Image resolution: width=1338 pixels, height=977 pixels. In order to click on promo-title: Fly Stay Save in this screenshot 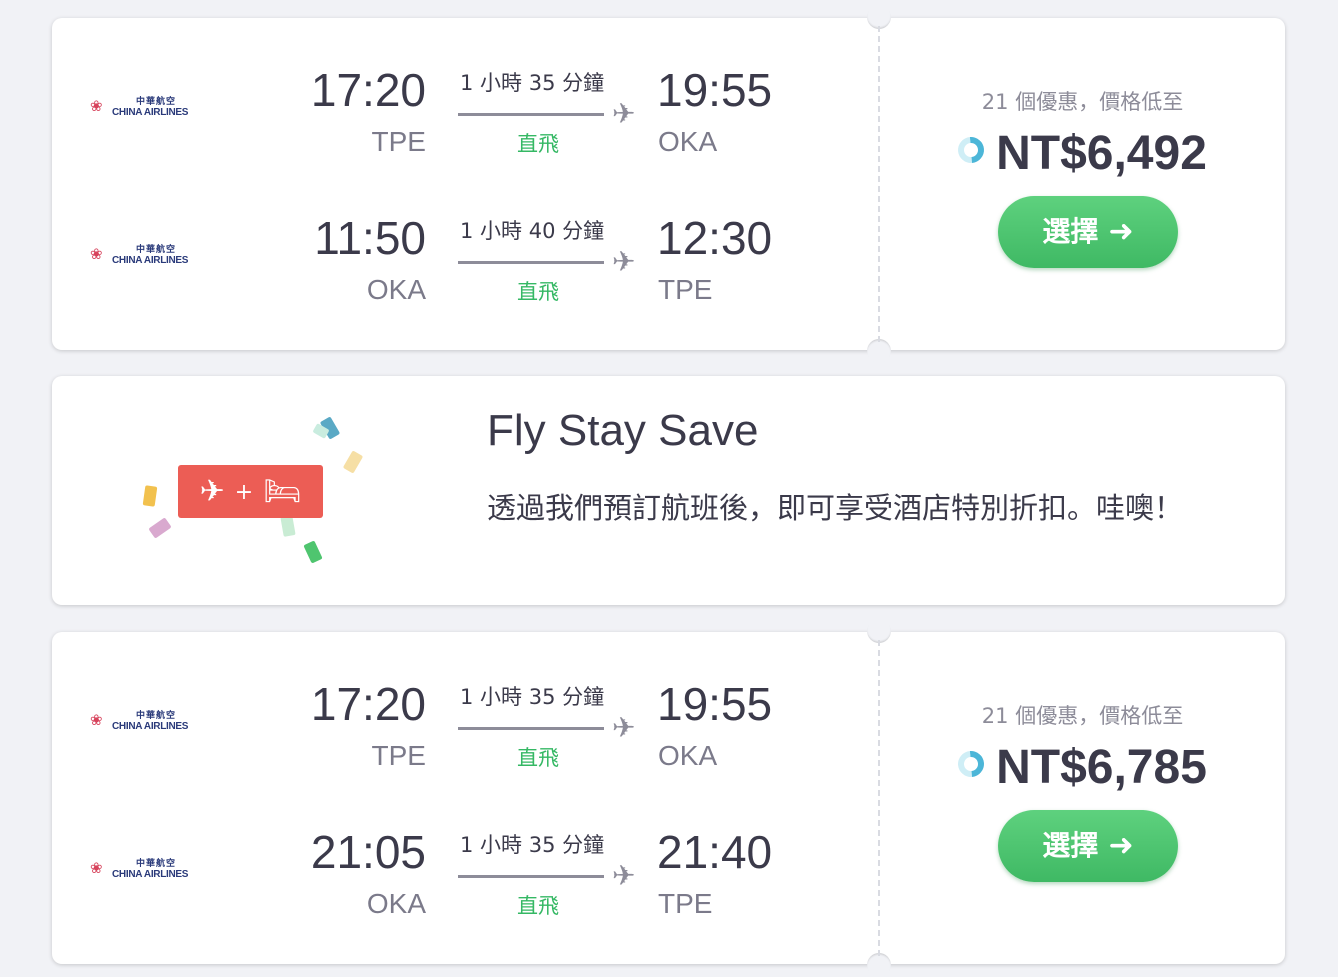, I will do `click(623, 430)`.